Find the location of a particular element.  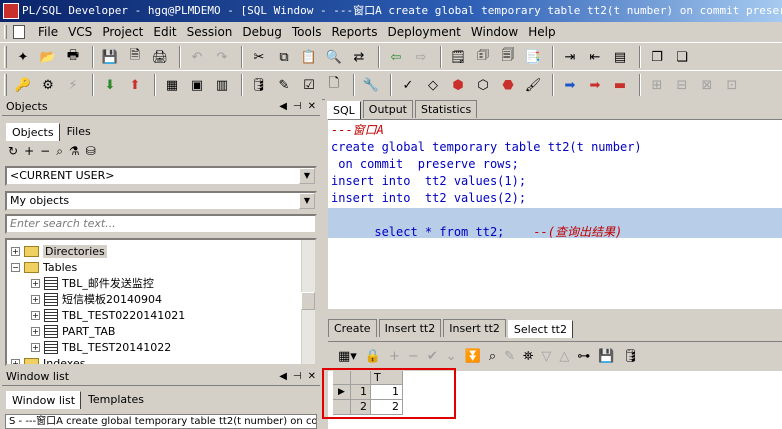

grid-view-icon: ▦▾ is located at coordinates (347, 356).